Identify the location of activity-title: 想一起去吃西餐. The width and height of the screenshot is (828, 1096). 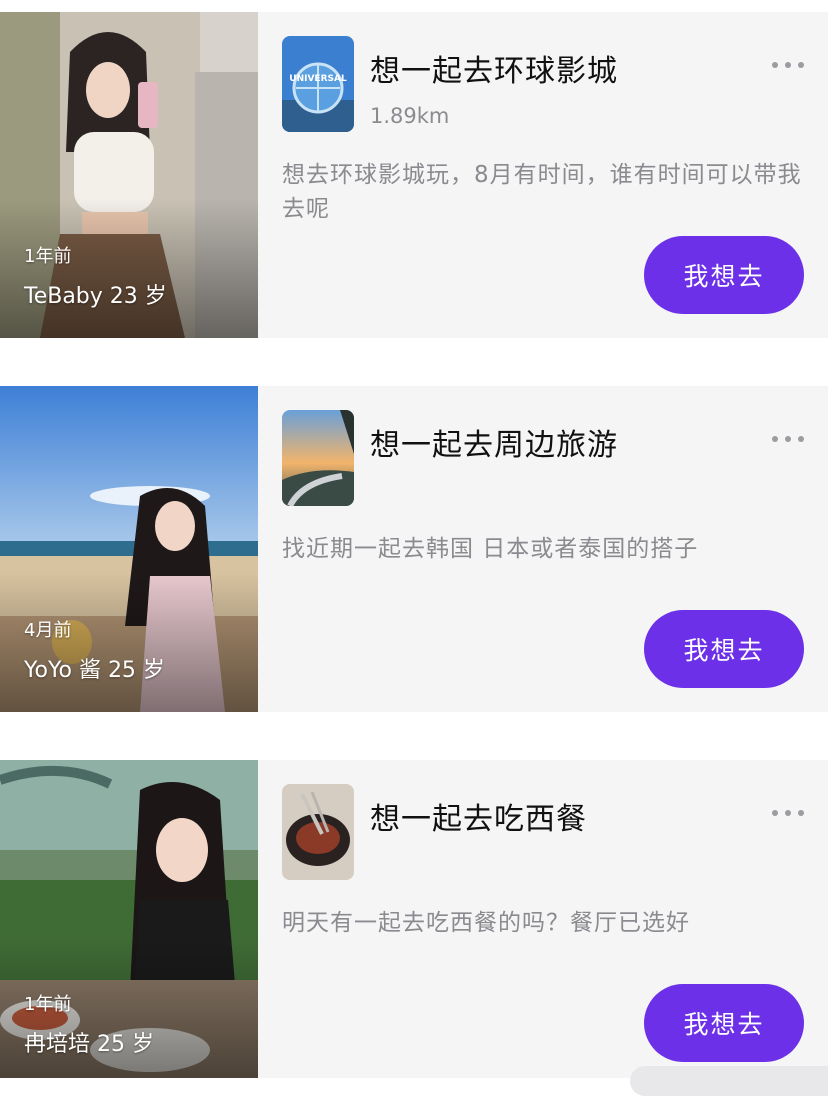
(478, 819).